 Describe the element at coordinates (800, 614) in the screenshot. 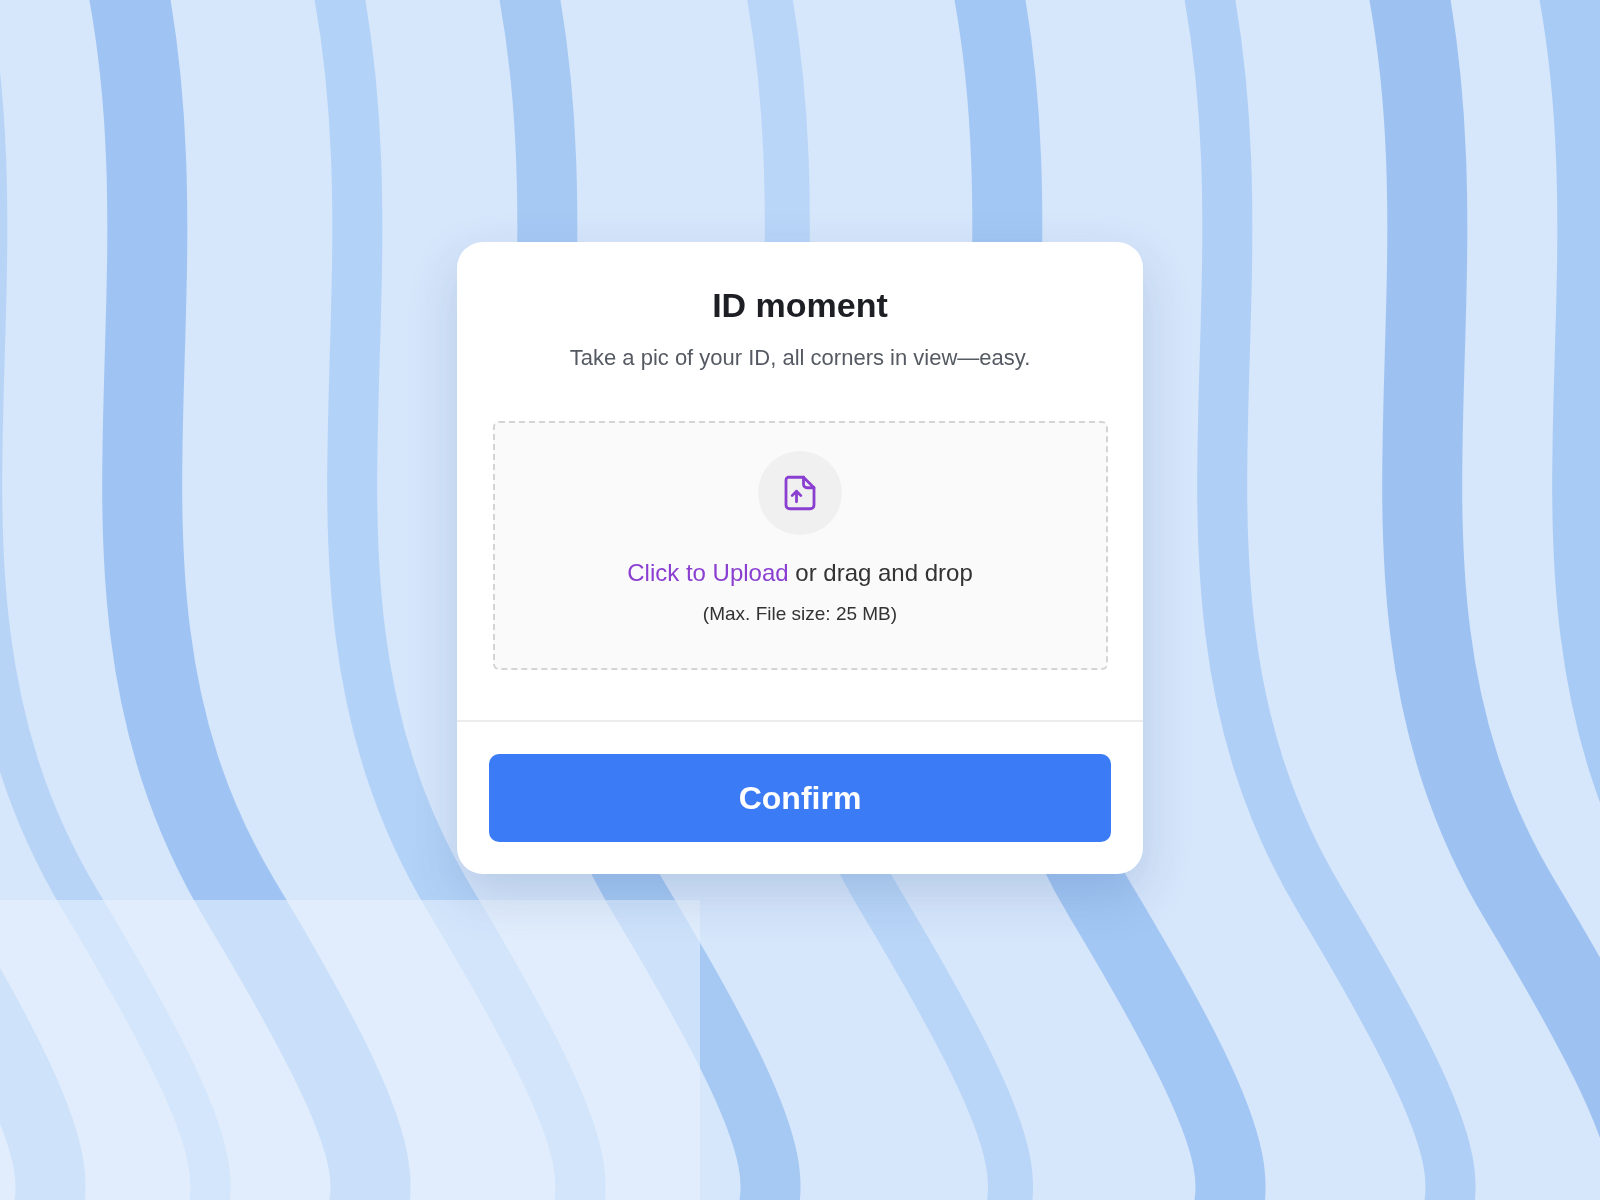

I see `file-size-note: (Max. File size: 25 MB)` at that location.